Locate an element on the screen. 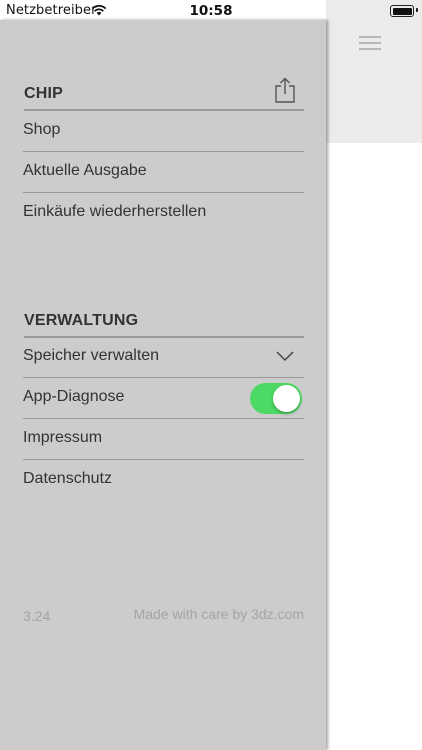 This screenshot has width=422, height=750. section-title: CHIP is located at coordinates (44, 93).